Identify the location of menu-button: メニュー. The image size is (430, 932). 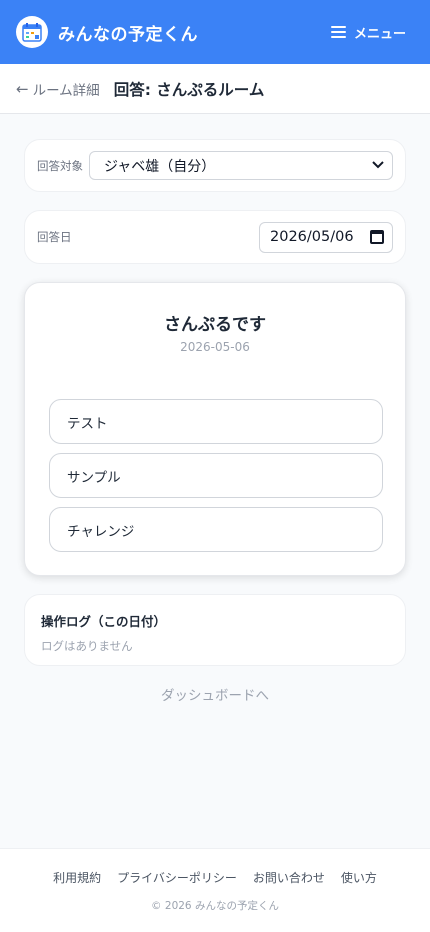
(368, 32).